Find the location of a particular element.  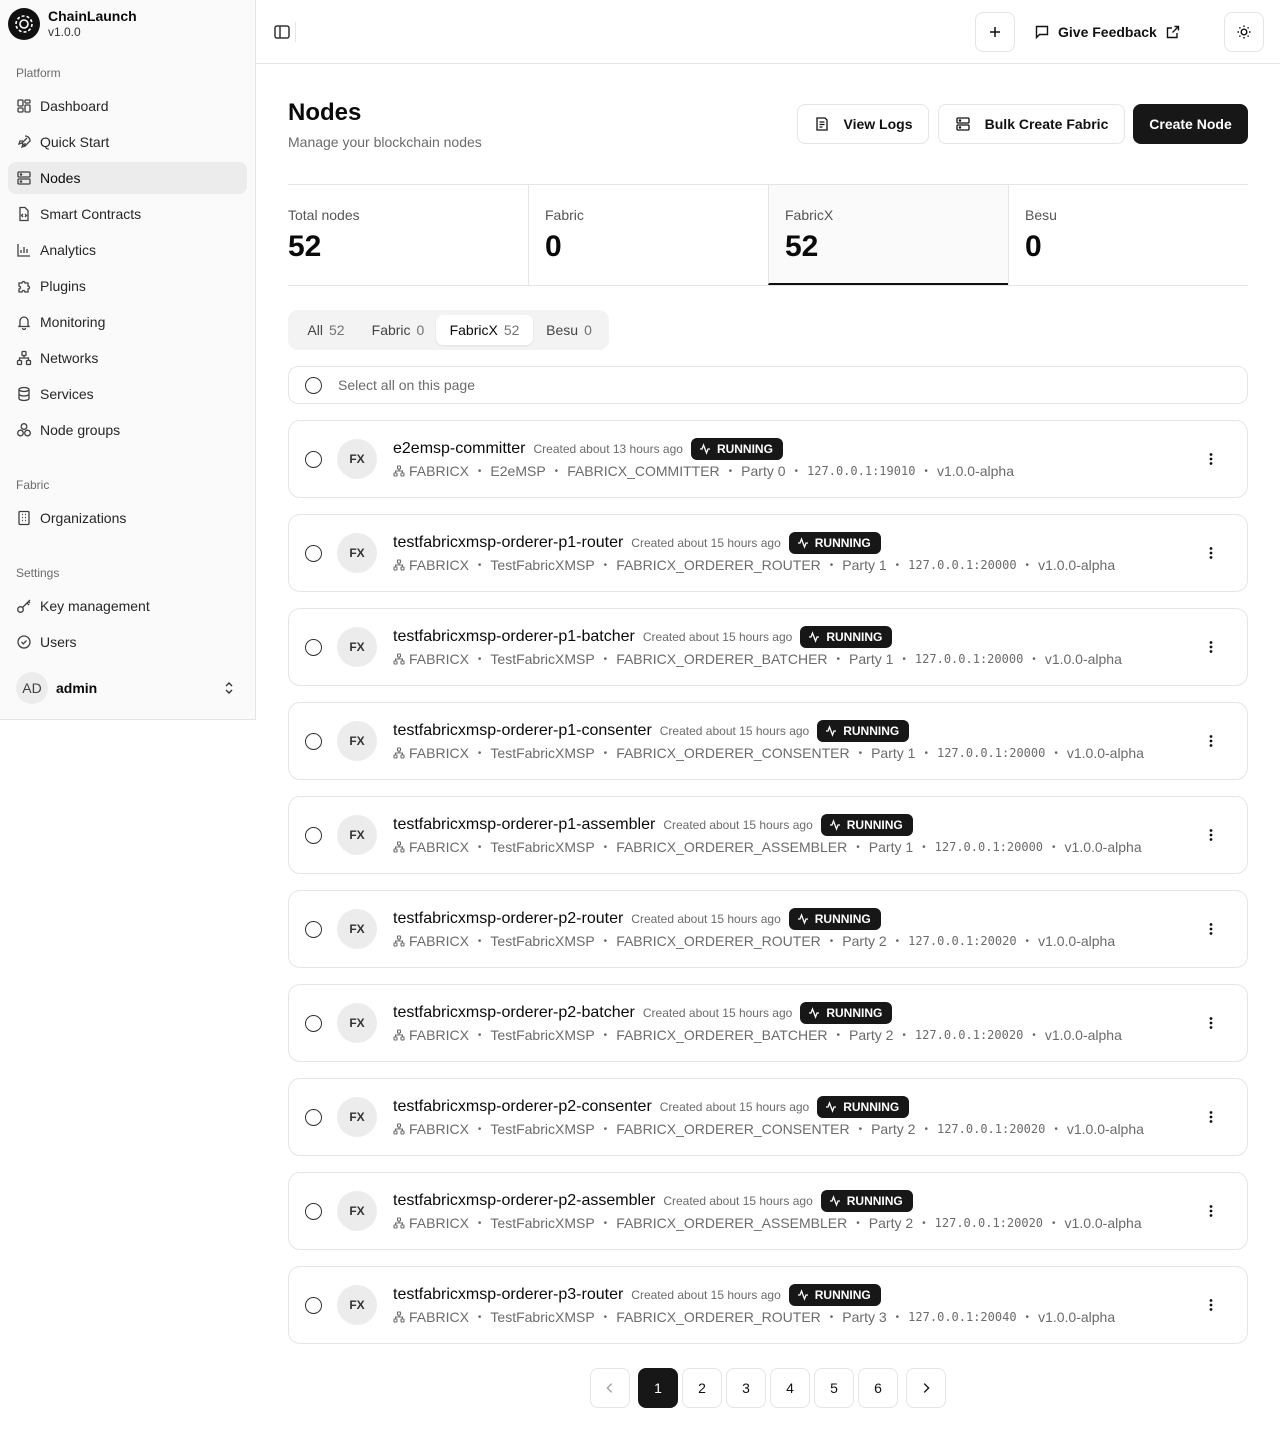

add-button is located at coordinates (995, 32).